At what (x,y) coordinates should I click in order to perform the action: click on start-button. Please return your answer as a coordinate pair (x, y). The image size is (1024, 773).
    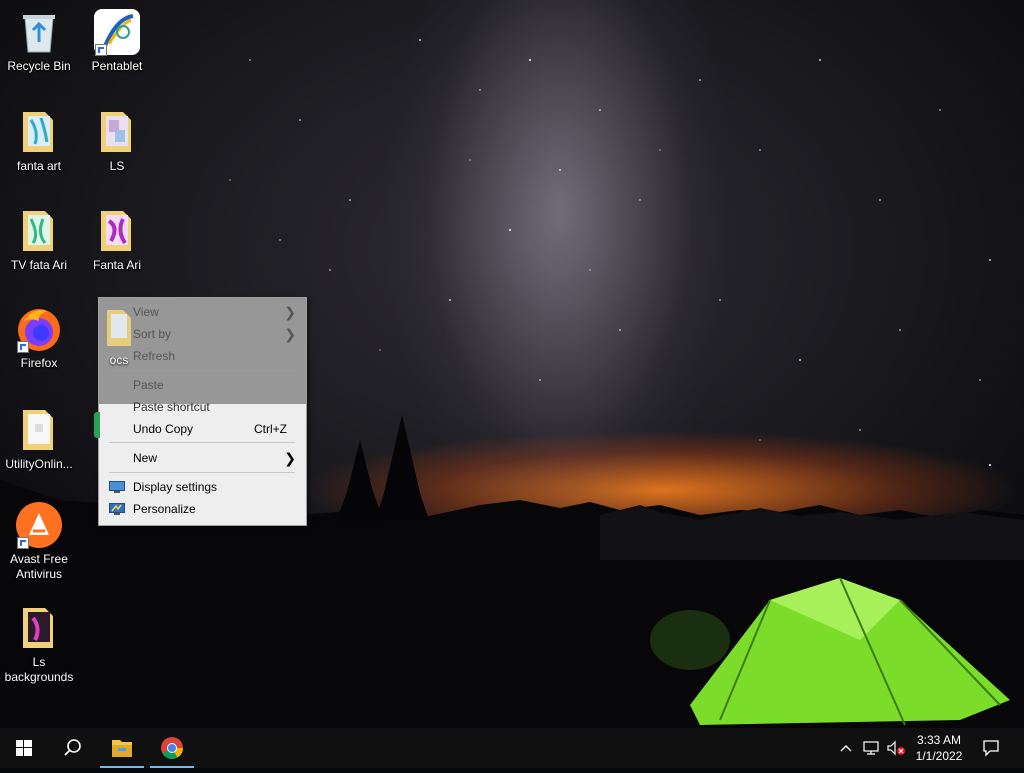
    Looking at the image, I should click on (24, 748).